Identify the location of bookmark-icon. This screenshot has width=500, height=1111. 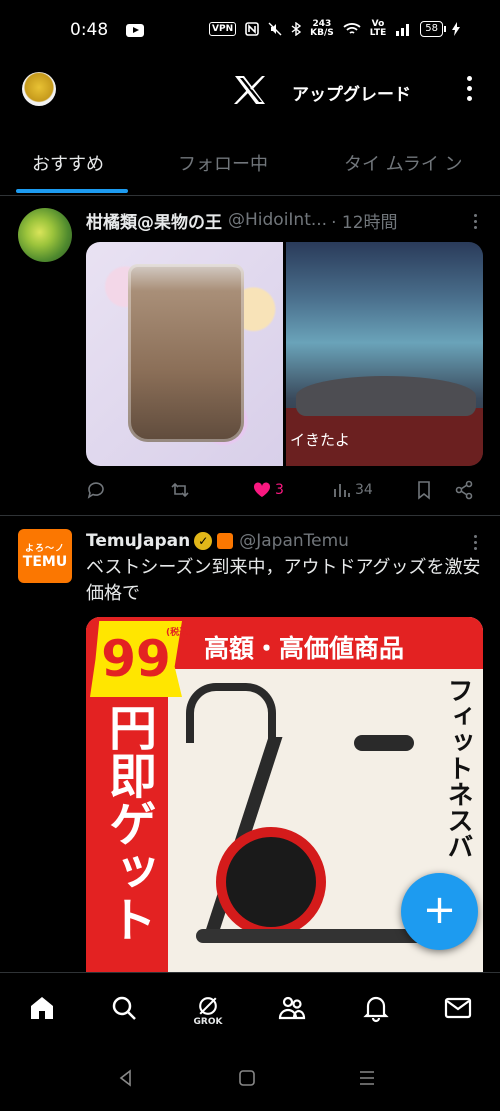
(424, 490).